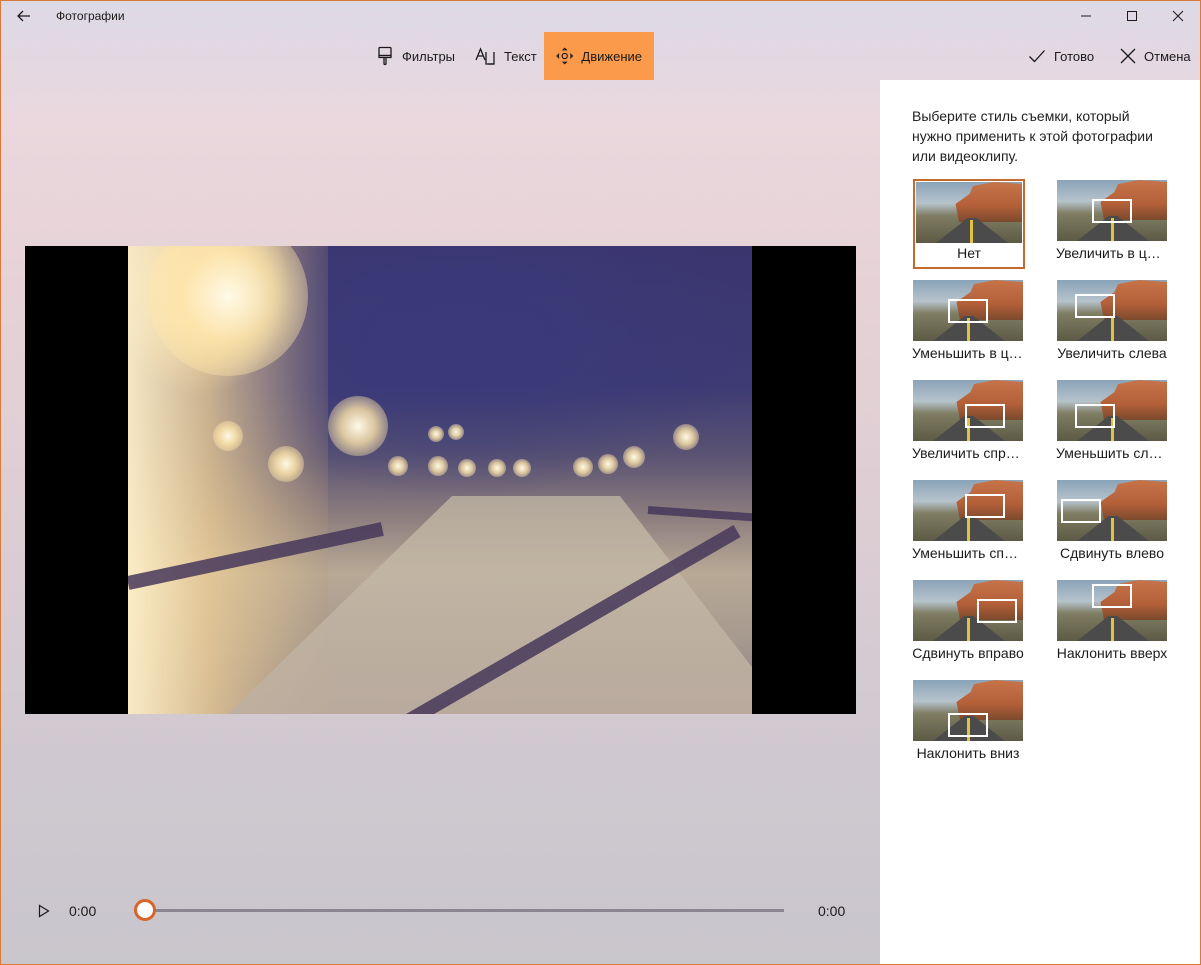  I want to click on style-item-pan-right: Сдвинуть вправо, so click(968, 624).